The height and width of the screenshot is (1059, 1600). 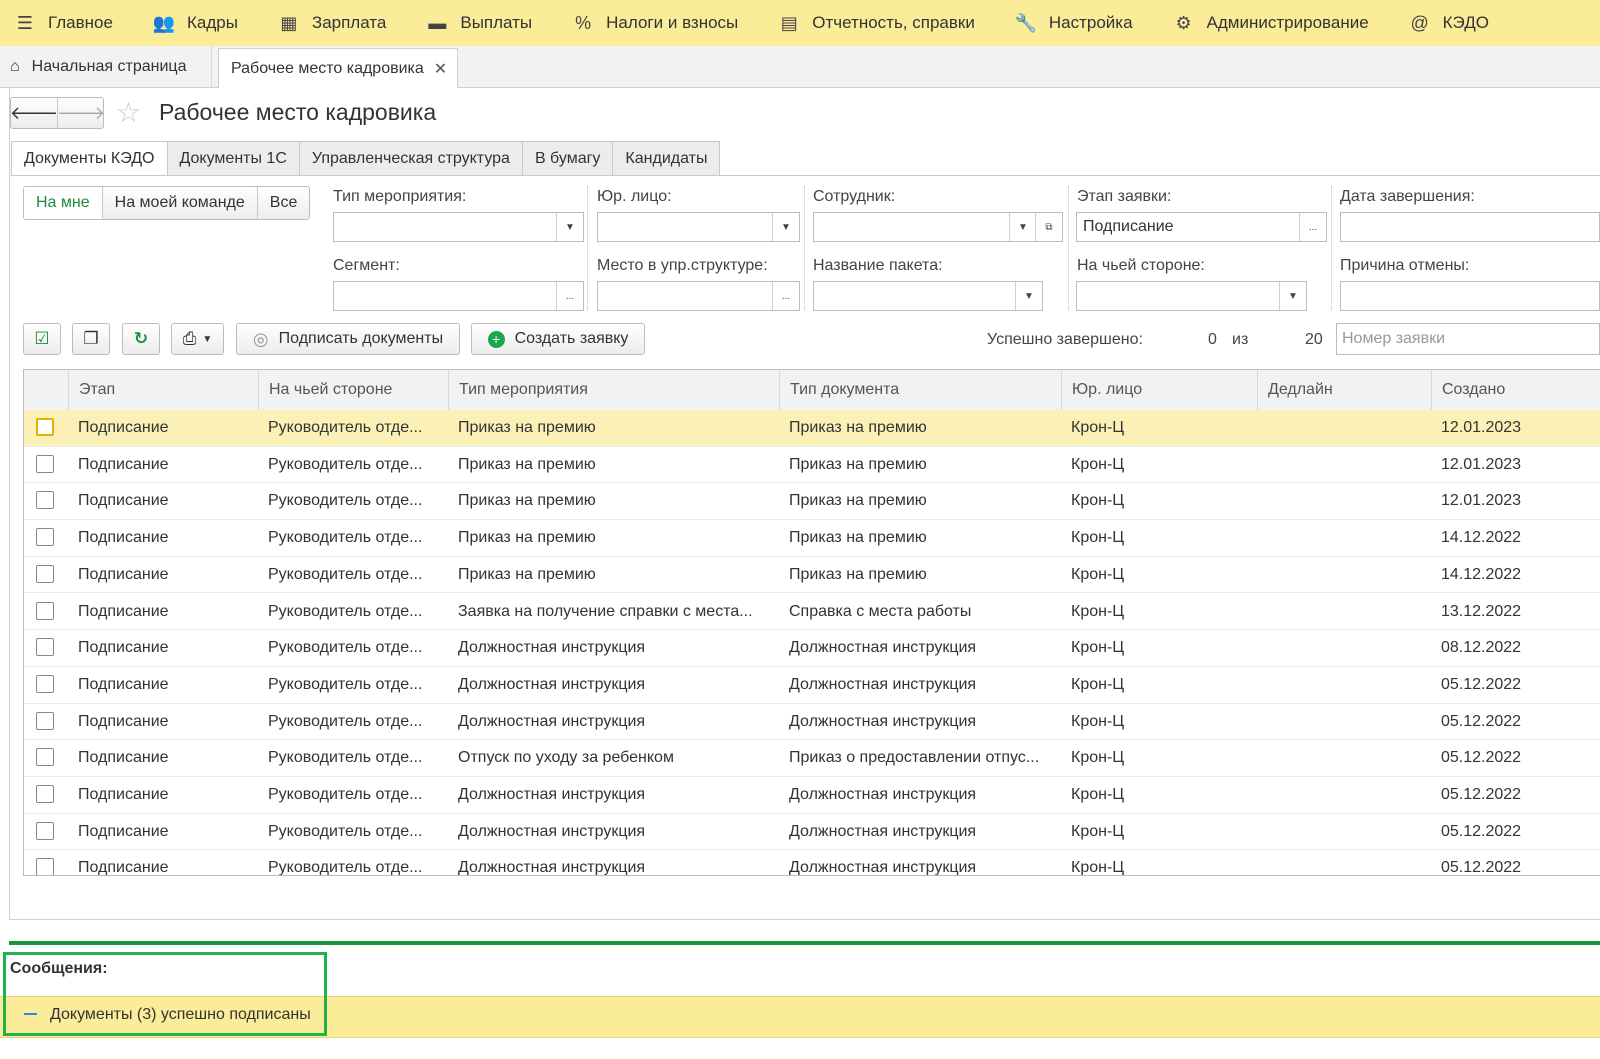 What do you see at coordinates (197, 339) in the screenshot?
I see `print-button: ⎙ ▼` at bounding box center [197, 339].